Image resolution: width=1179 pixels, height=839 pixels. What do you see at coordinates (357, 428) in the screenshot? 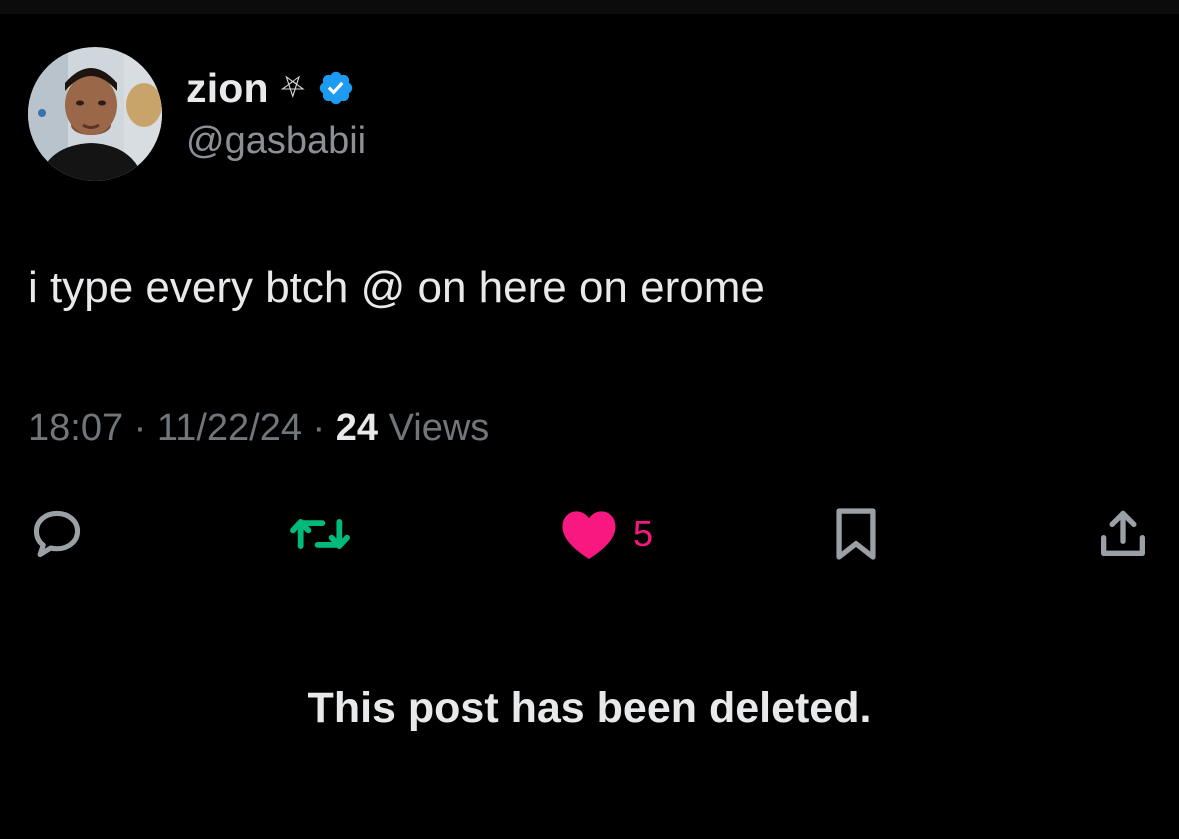
I see `views-count: 24` at bounding box center [357, 428].